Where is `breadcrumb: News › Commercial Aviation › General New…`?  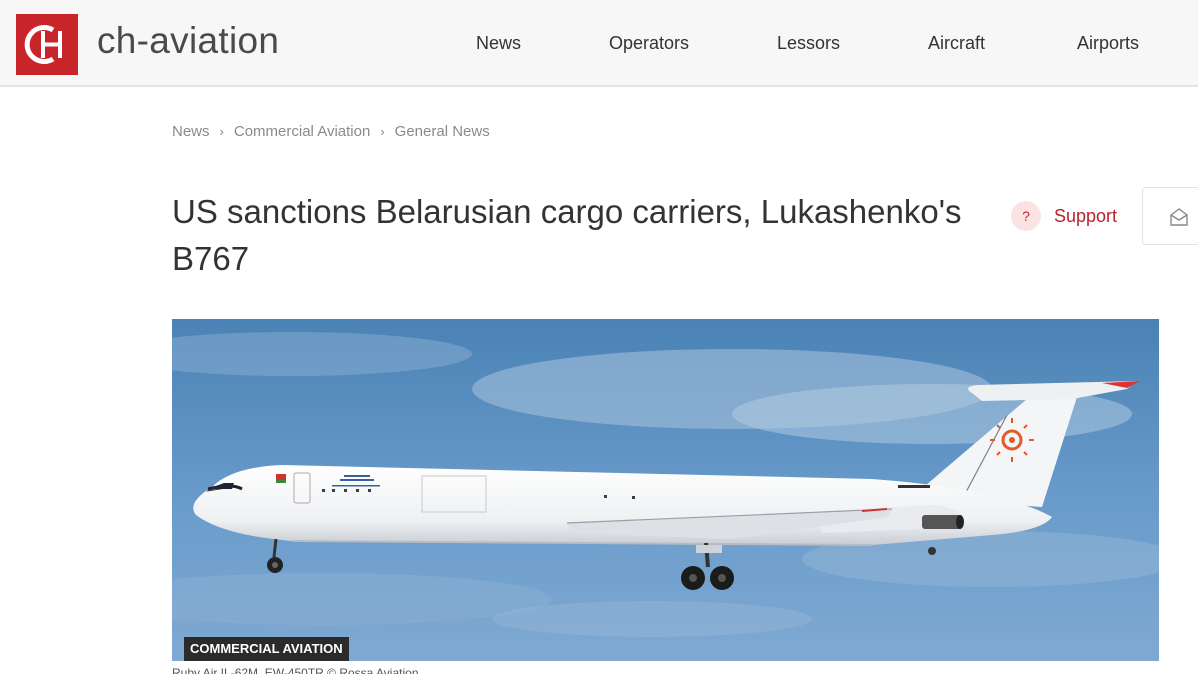
breadcrumb: News › Commercial Aviation › General New… is located at coordinates (331, 131).